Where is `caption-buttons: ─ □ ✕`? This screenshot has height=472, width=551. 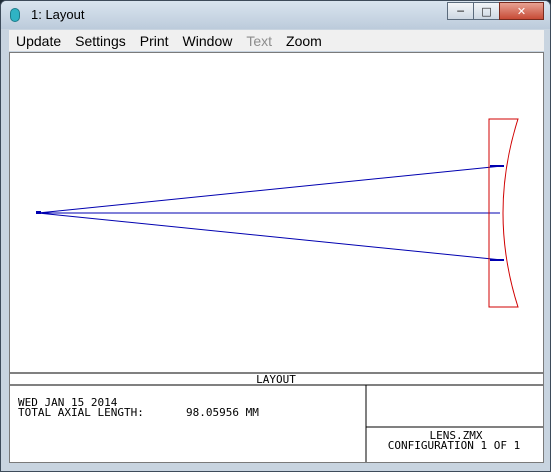 caption-buttons: ─ □ ✕ is located at coordinates (495, 11).